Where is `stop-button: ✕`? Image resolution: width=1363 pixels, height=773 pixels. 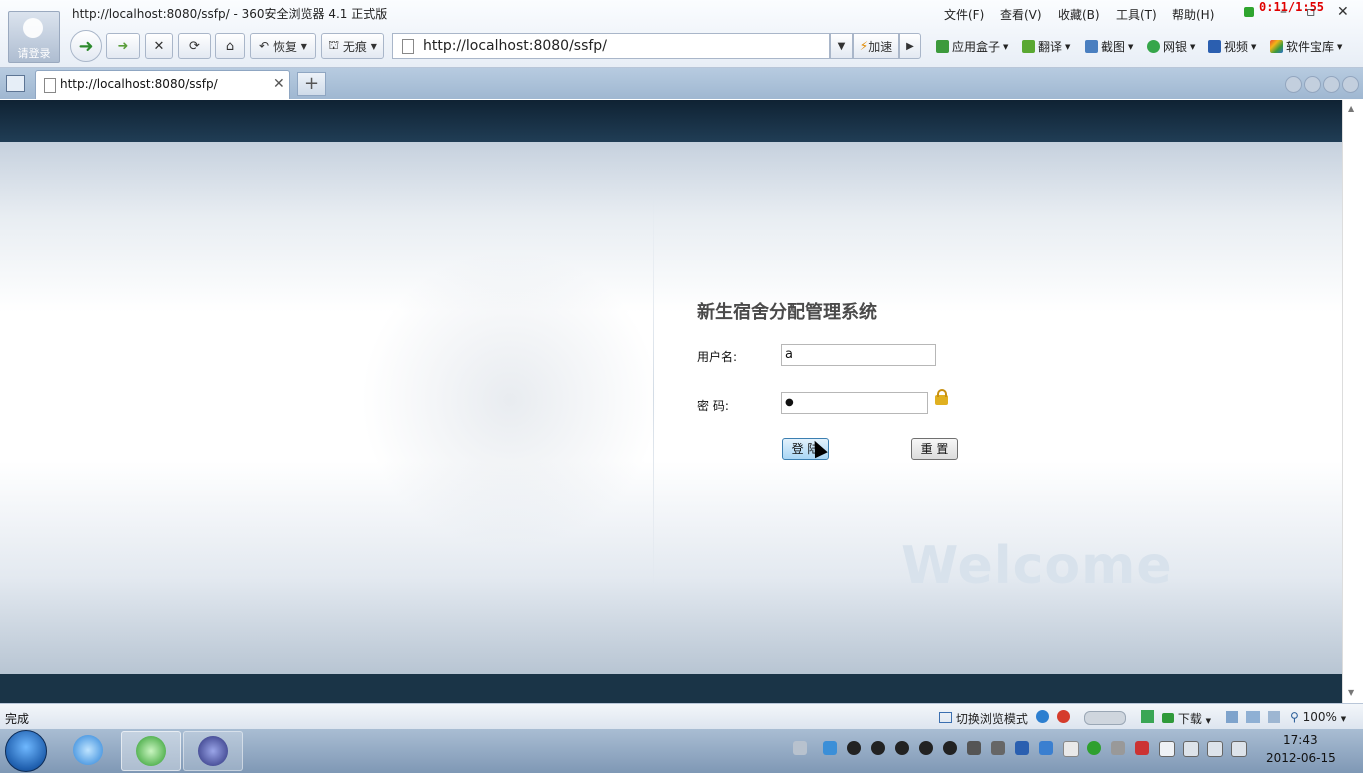
stop-button: ✕ is located at coordinates (159, 46).